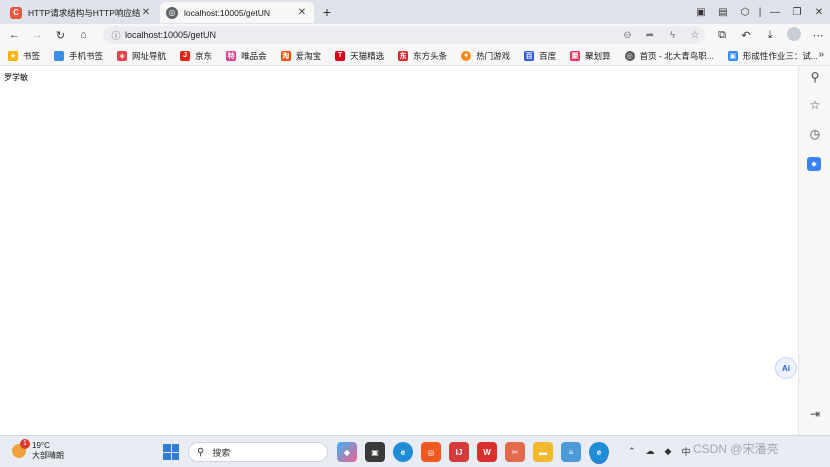  Describe the element at coordinates (736, 449) in the screenshot. I see `watermark: CSDN @宋潘亮` at that location.